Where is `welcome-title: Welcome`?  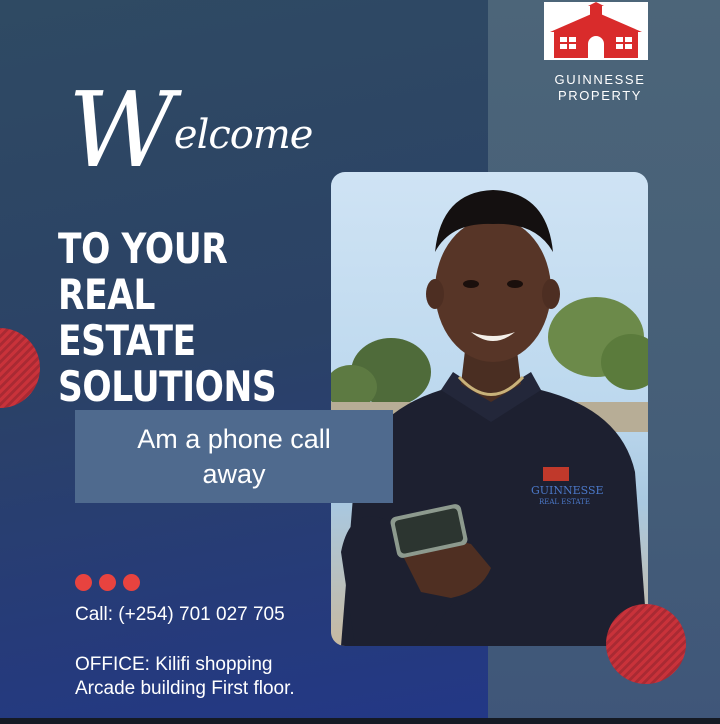
welcome-title: Welcome is located at coordinates (191, 130).